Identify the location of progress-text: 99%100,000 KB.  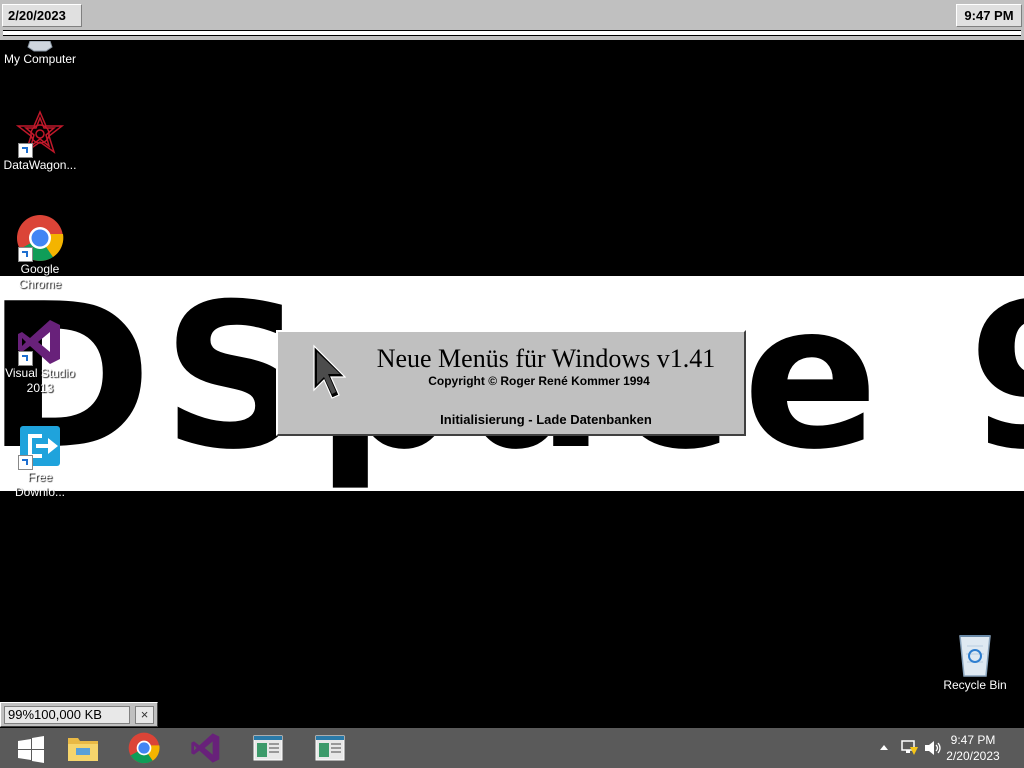
(67, 715).